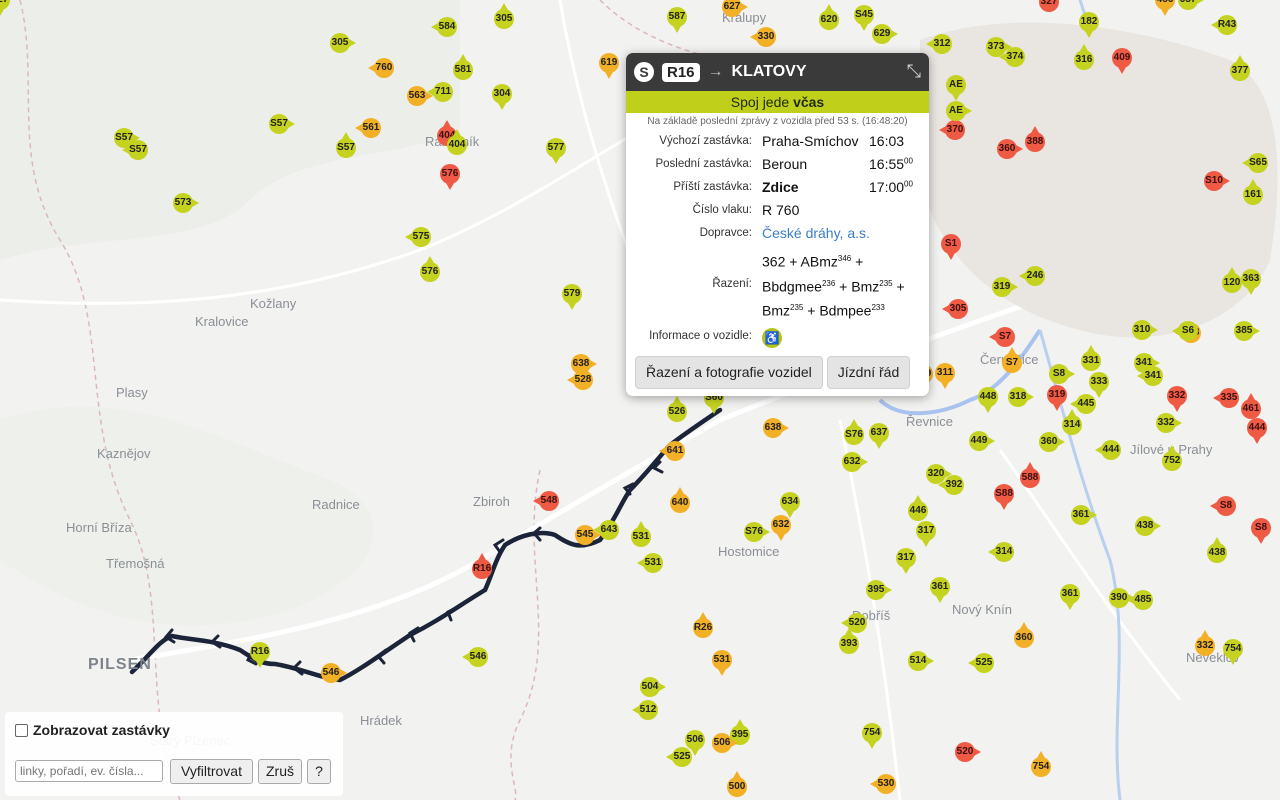 Image resolution: width=1280 pixels, height=800 pixels. What do you see at coordinates (1232, 280) in the screenshot?
I see `vehicle-marker: 120` at bounding box center [1232, 280].